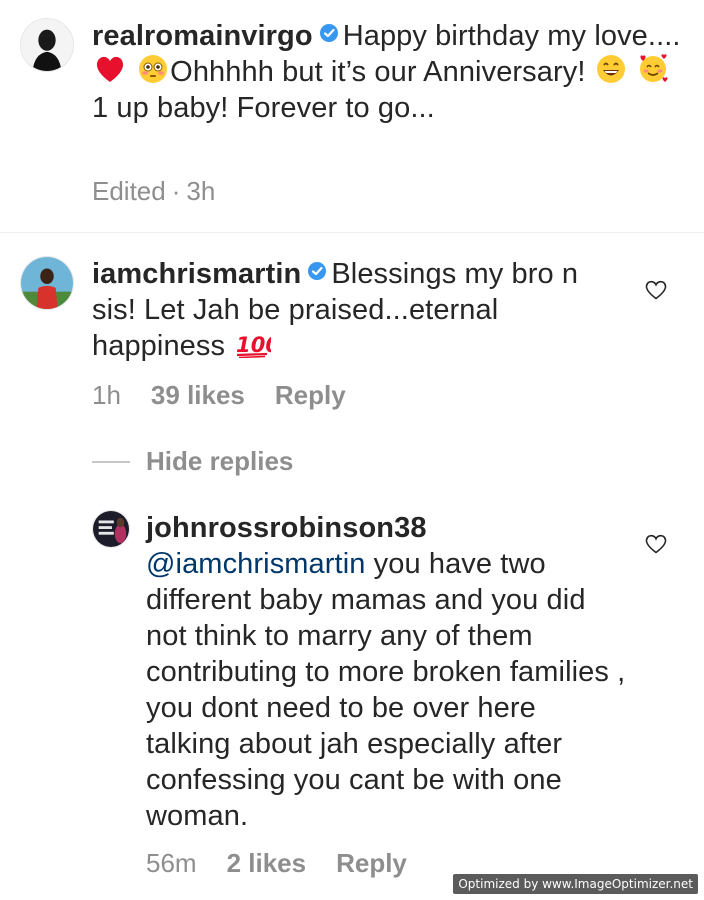  What do you see at coordinates (110, 69) in the screenshot?
I see `red-heart-icon` at bounding box center [110, 69].